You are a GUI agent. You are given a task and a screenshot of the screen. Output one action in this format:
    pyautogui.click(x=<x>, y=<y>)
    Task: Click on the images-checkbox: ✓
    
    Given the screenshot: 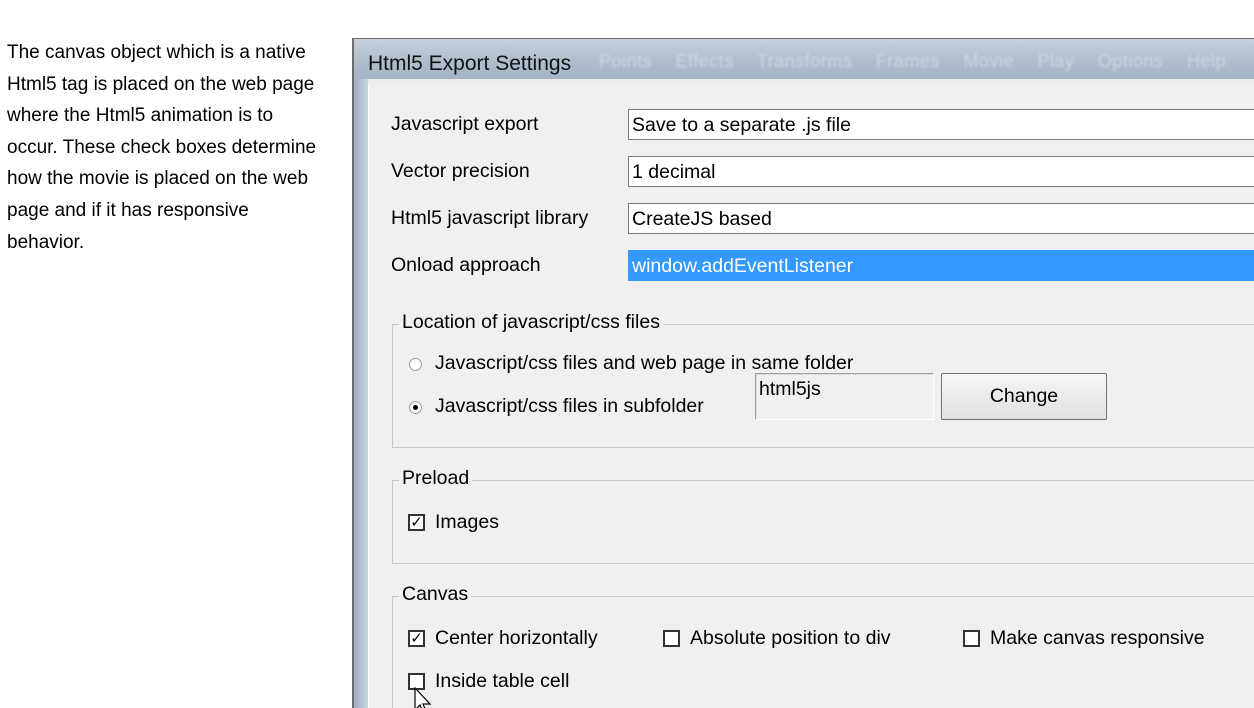 What is the action you would take?
    pyautogui.click(x=416, y=522)
    